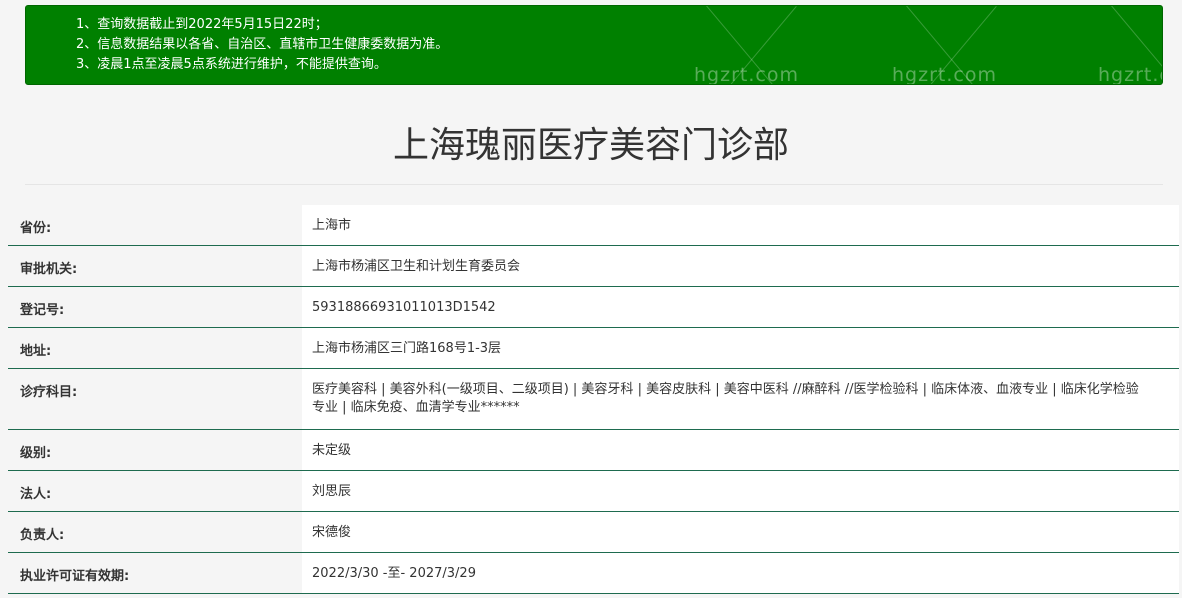 The image size is (1182, 598). I want to click on row-label: 地址:, so click(155, 348).